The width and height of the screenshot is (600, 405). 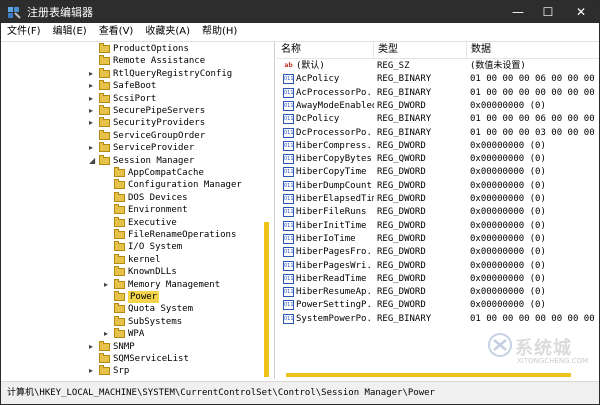 What do you see at coordinates (438, 212) in the screenshot?
I see `value-row: 011 HiberFileRuns REG_DWORD 0x00000000 (0)` at bounding box center [438, 212].